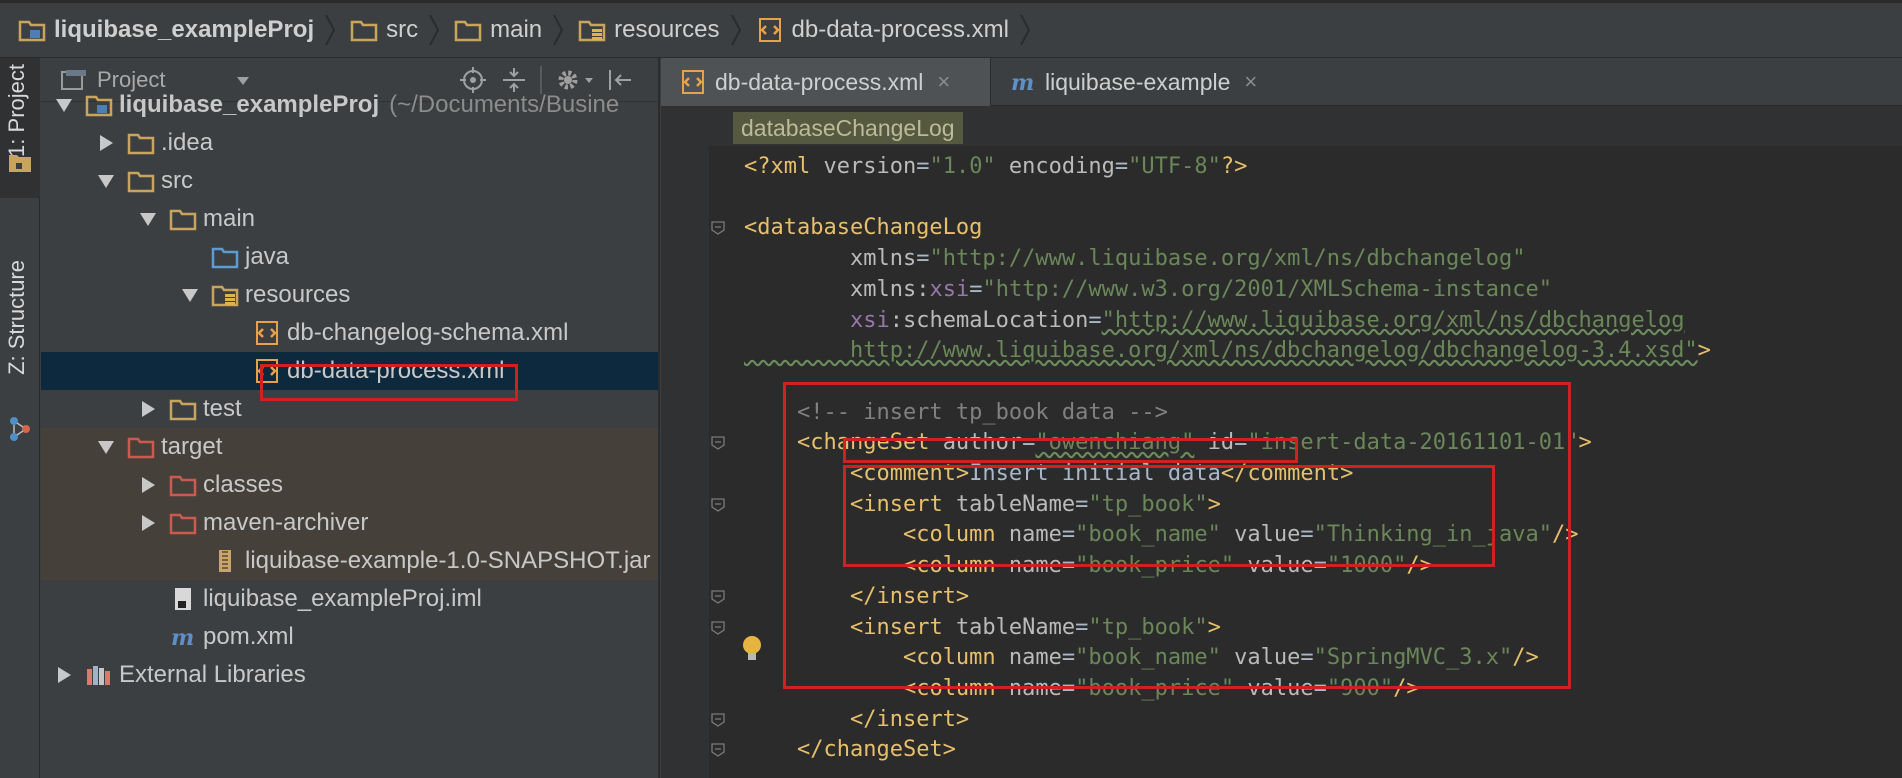 The height and width of the screenshot is (778, 1902). What do you see at coordinates (349, 485) in the screenshot?
I see `tree-item-classes: classes` at bounding box center [349, 485].